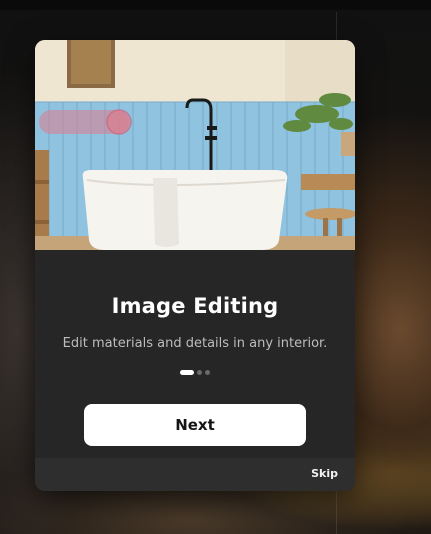  I want to click on onboarding-footer: Skip, so click(195, 474).